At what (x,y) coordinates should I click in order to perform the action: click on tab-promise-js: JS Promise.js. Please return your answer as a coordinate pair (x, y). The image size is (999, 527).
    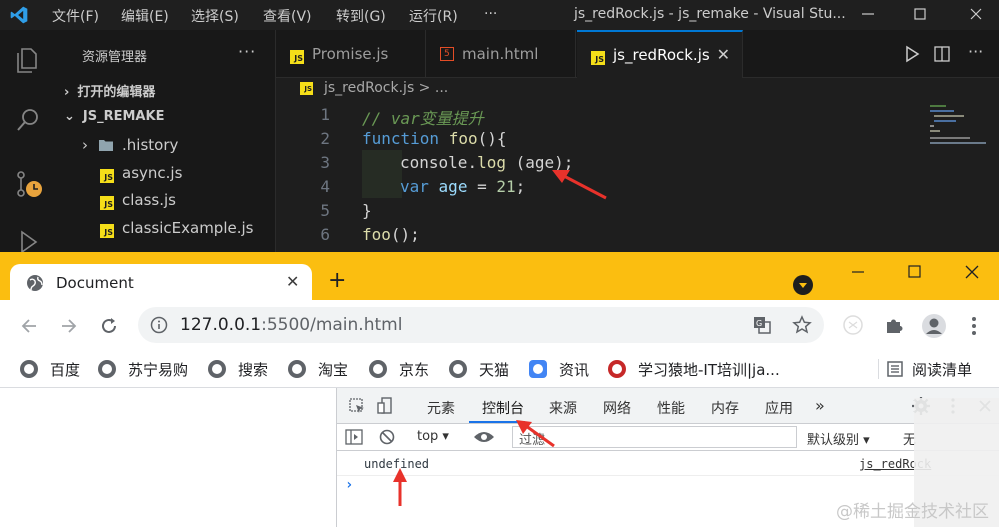
    Looking at the image, I should click on (351, 54).